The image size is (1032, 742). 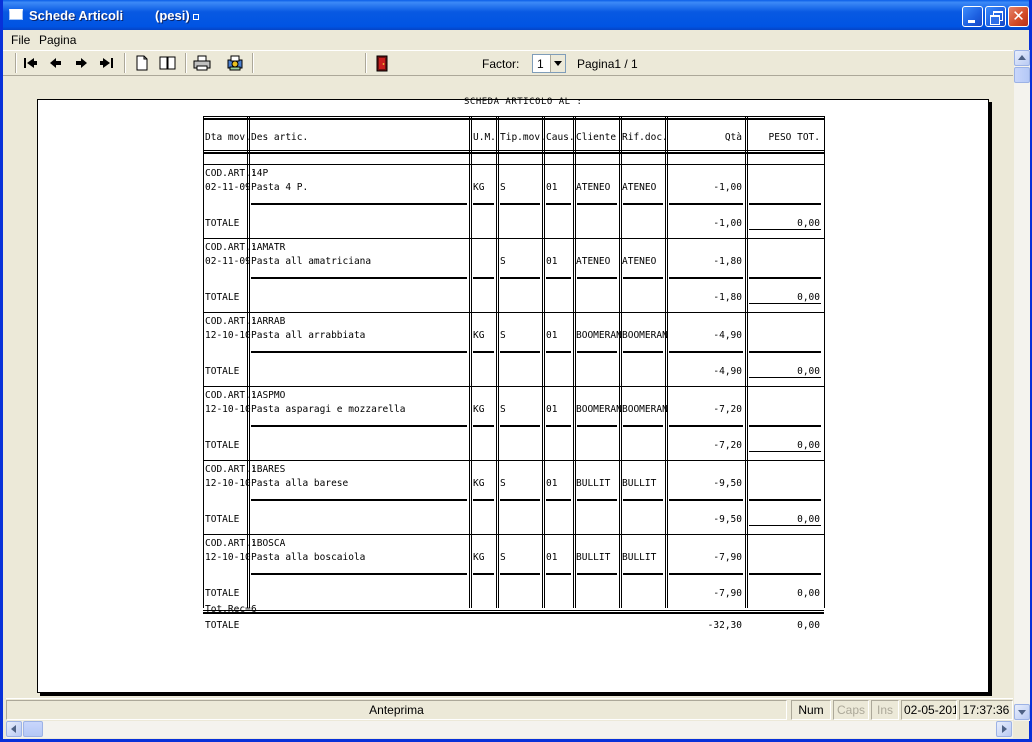 What do you see at coordinates (599, 335) in the screenshot?
I see `cliente: BOOMERAN` at bounding box center [599, 335].